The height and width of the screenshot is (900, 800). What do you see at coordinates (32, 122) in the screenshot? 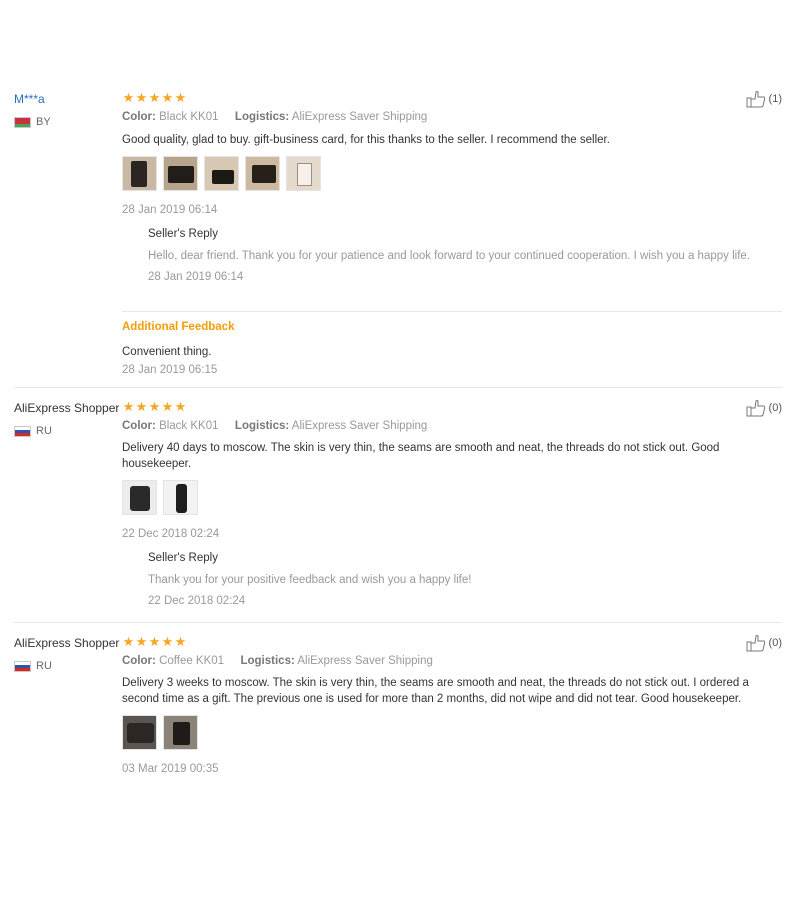
I see `buyer-country: BY` at bounding box center [32, 122].